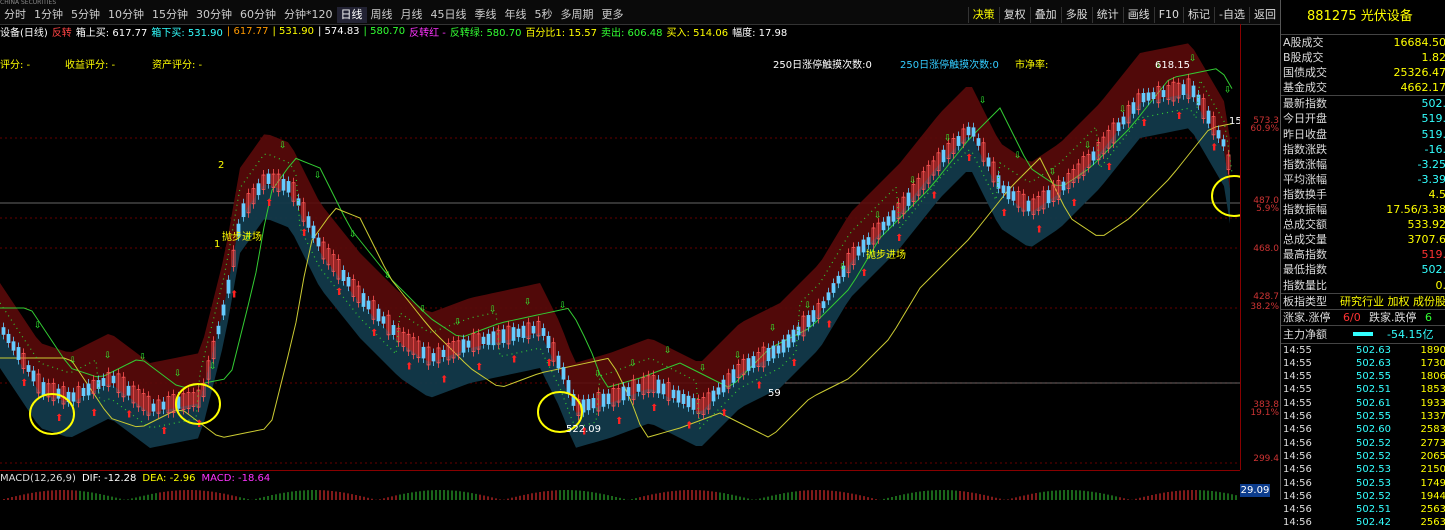 This screenshot has width=1445, height=530. Describe the element at coordinates (544, 15) in the screenshot. I see `period-tab-14: 5秒` at that location.